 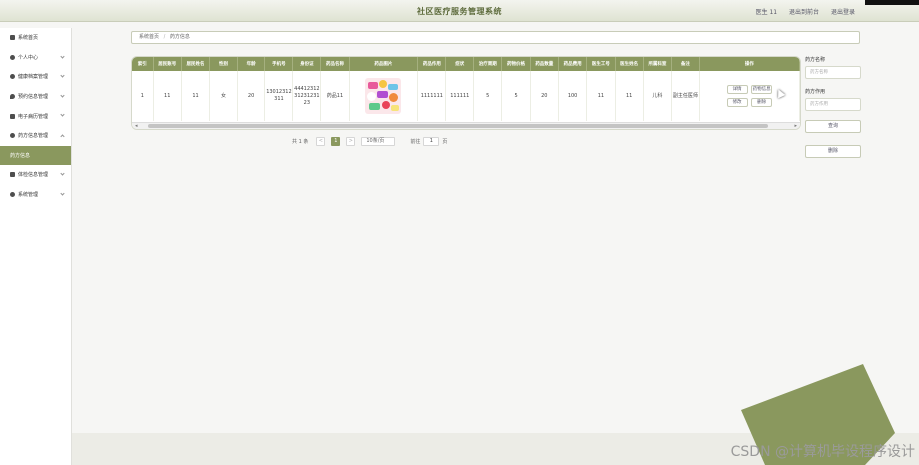 I want to click on page-1-button: 1, so click(x=336, y=141).